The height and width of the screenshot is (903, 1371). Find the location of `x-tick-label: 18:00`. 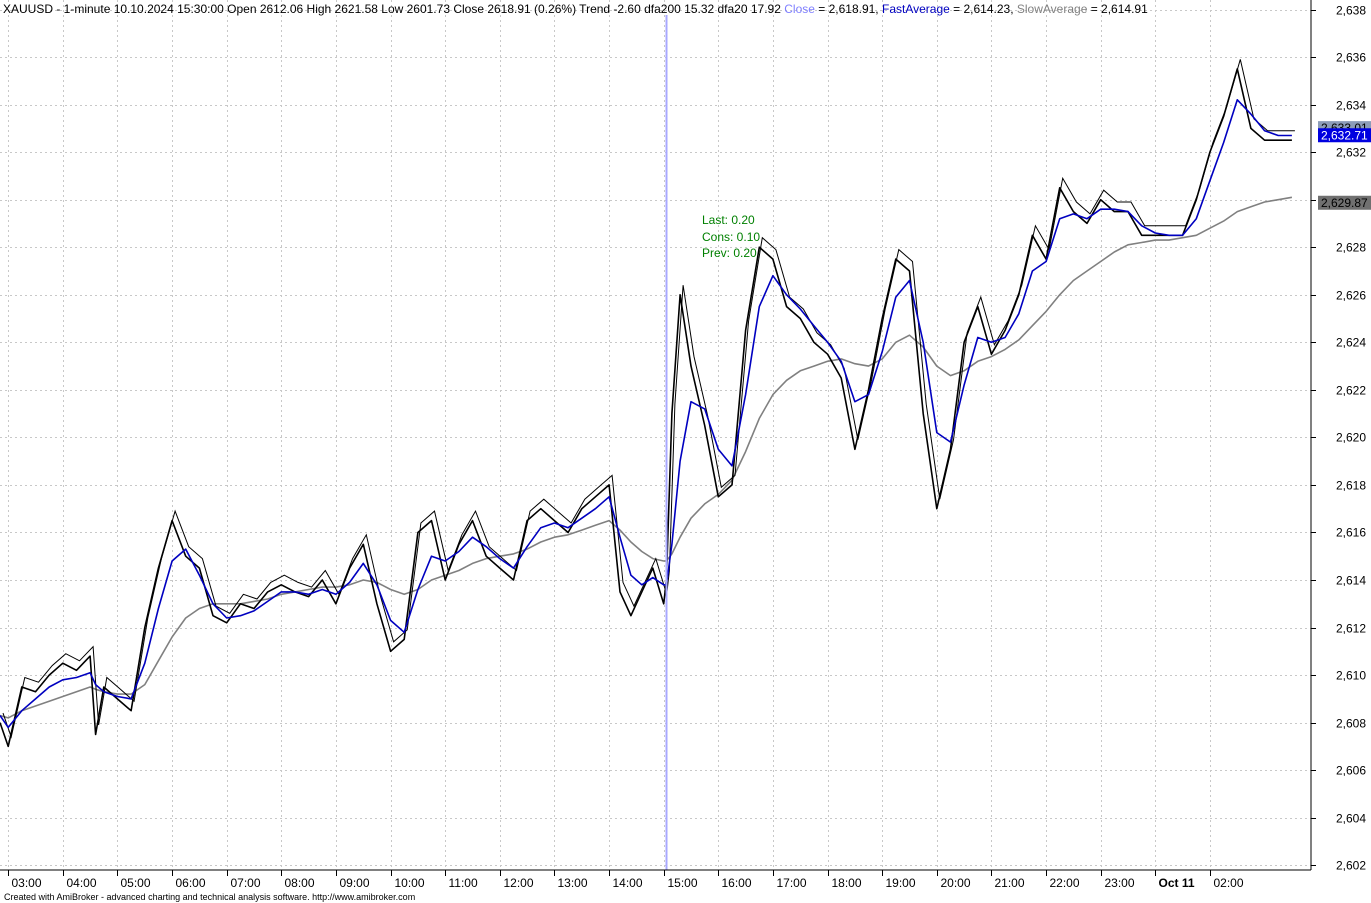

x-tick-label: 18:00 is located at coordinates (847, 883).